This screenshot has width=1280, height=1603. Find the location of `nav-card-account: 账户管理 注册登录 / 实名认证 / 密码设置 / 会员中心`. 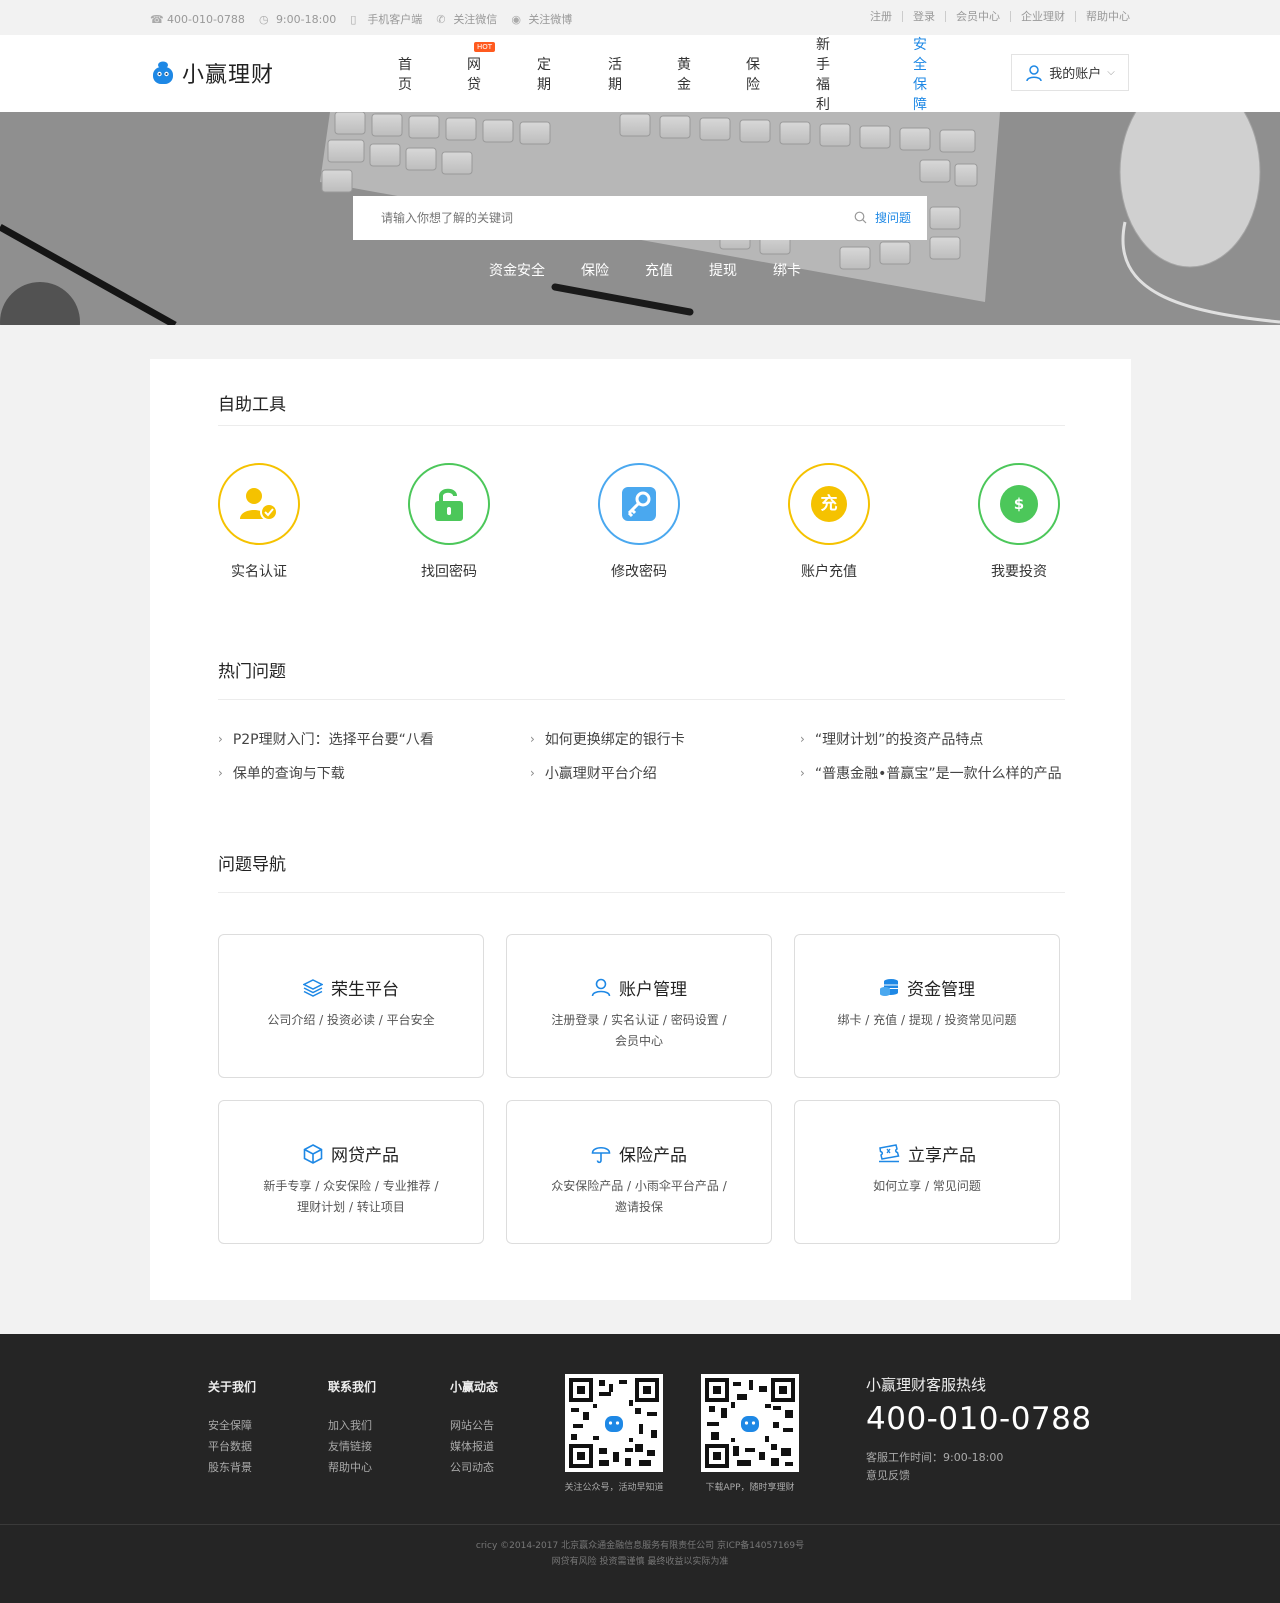

nav-card-account: 账户管理 注册登录 / 实名认证 / 密码设置 / 会员中心 is located at coordinates (639, 1006).